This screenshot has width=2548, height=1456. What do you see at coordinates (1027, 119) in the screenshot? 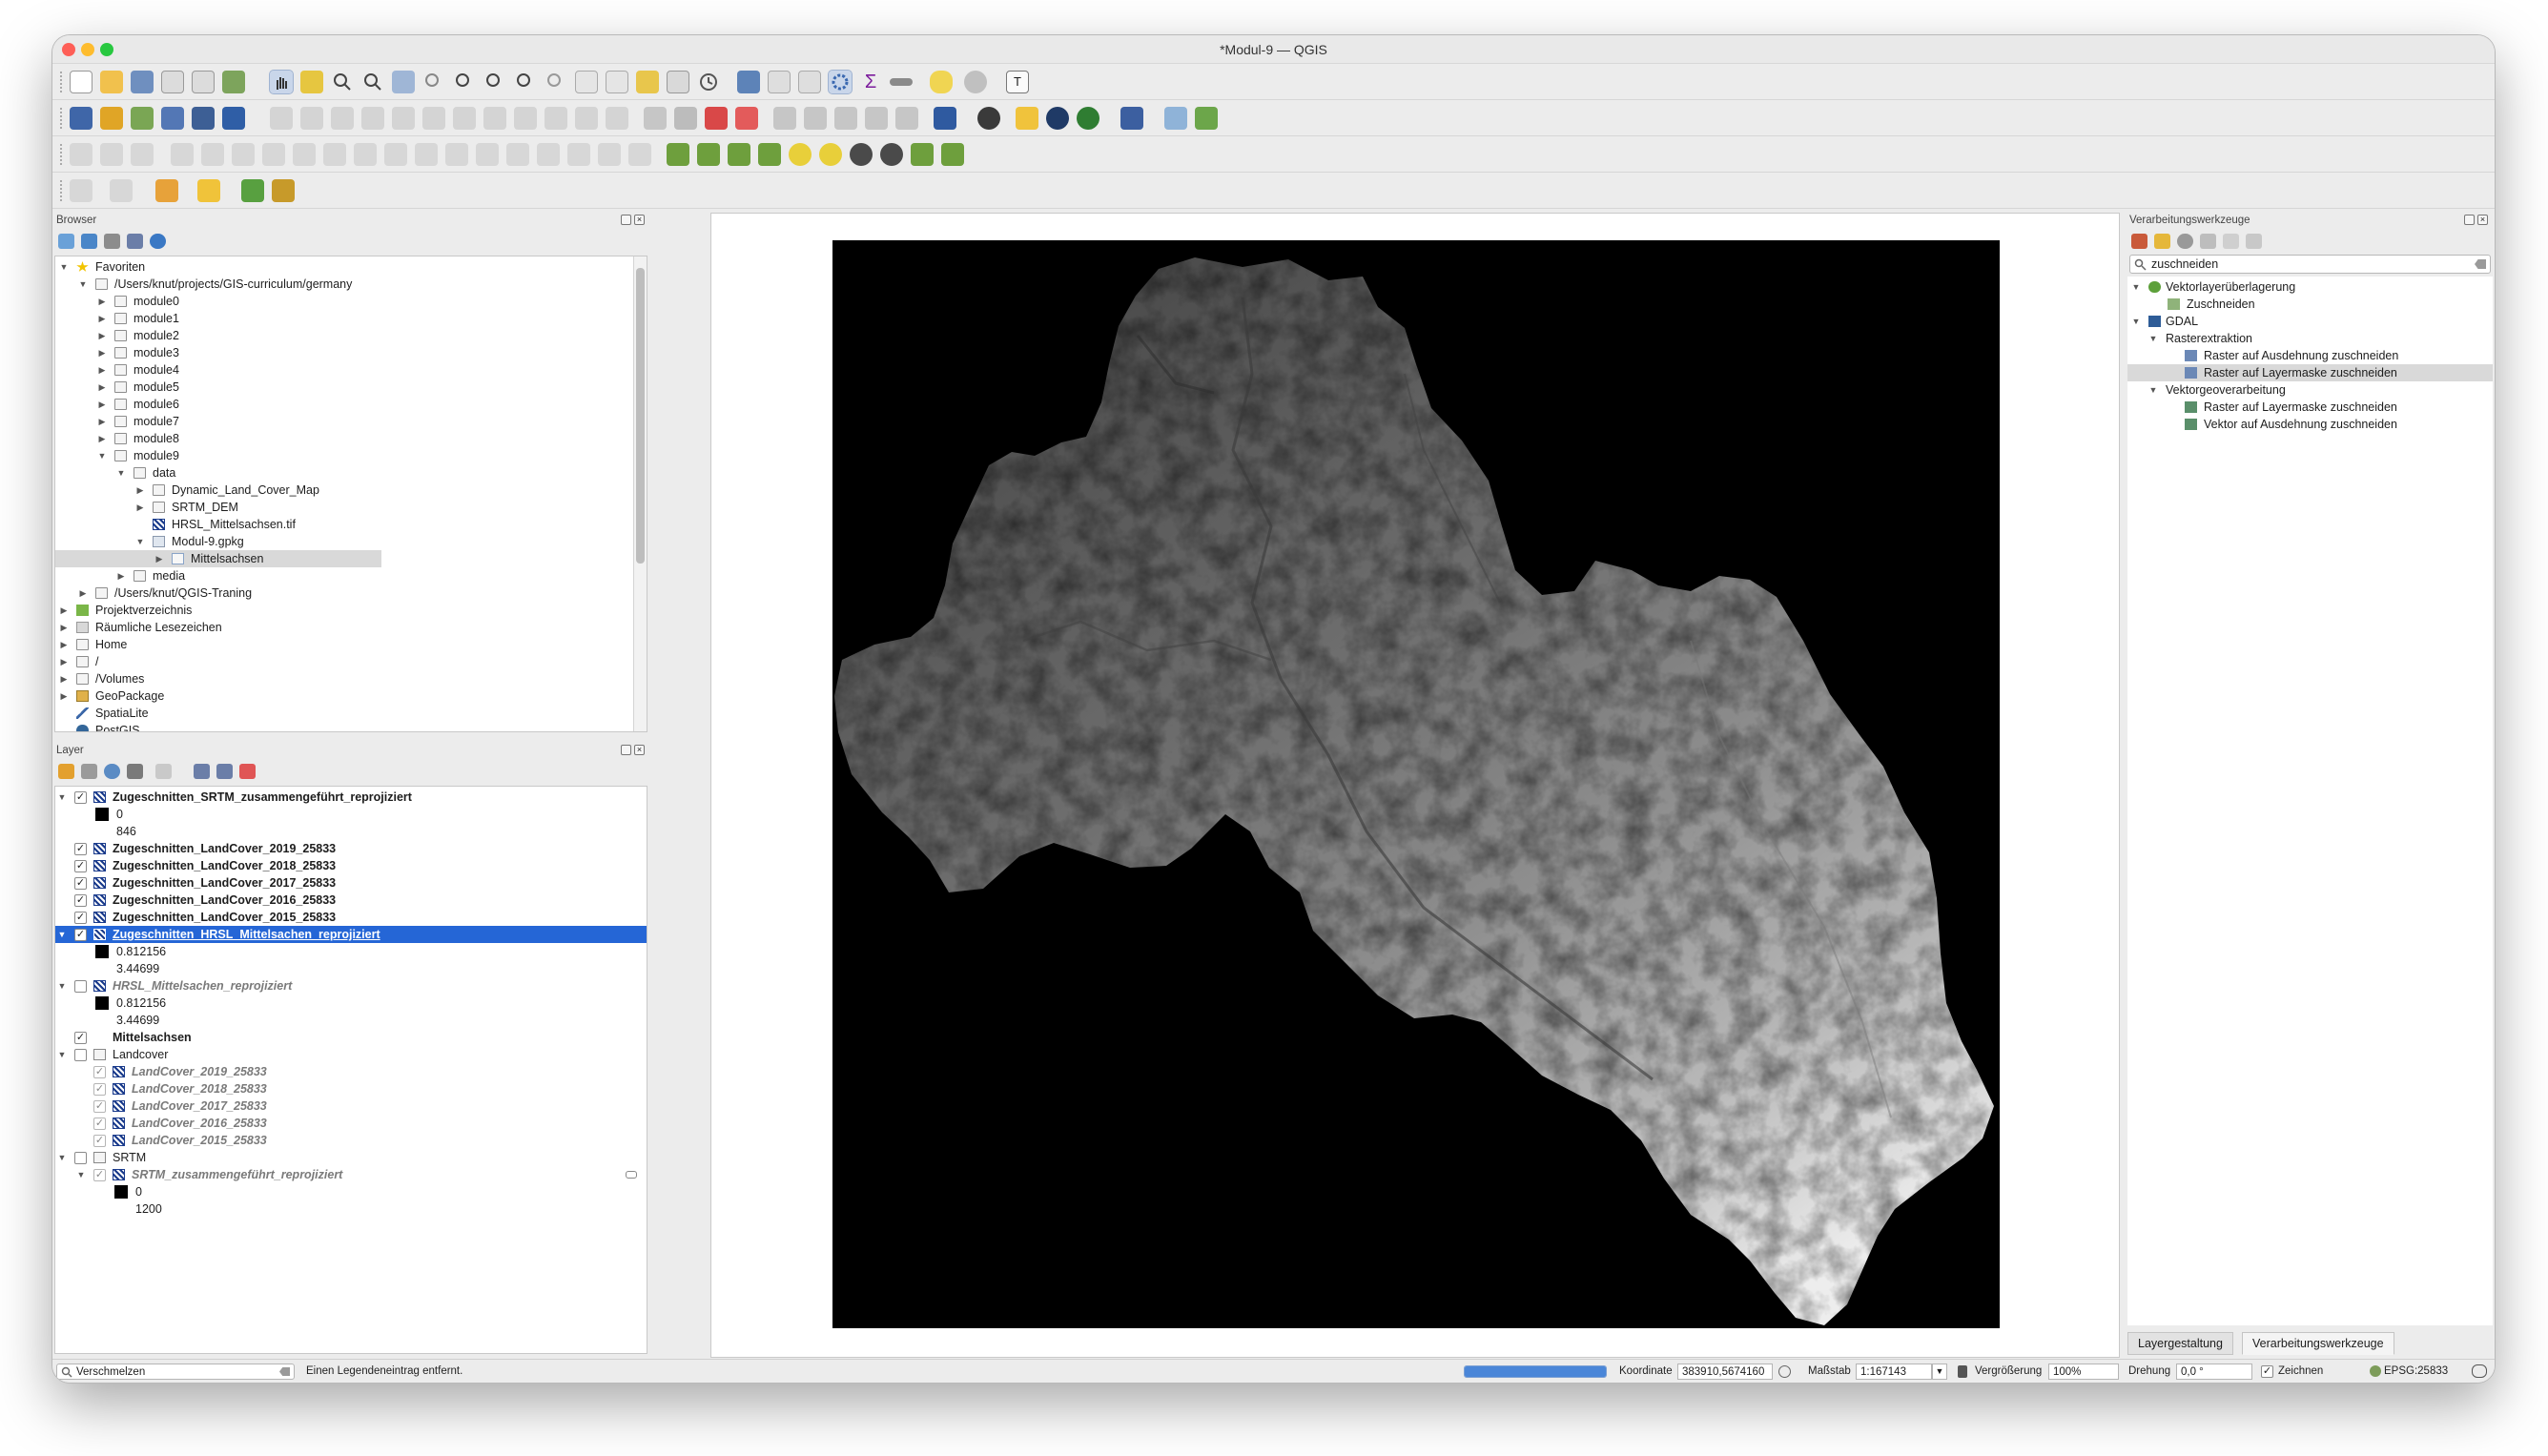
I see `python-console-icon` at bounding box center [1027, 119].